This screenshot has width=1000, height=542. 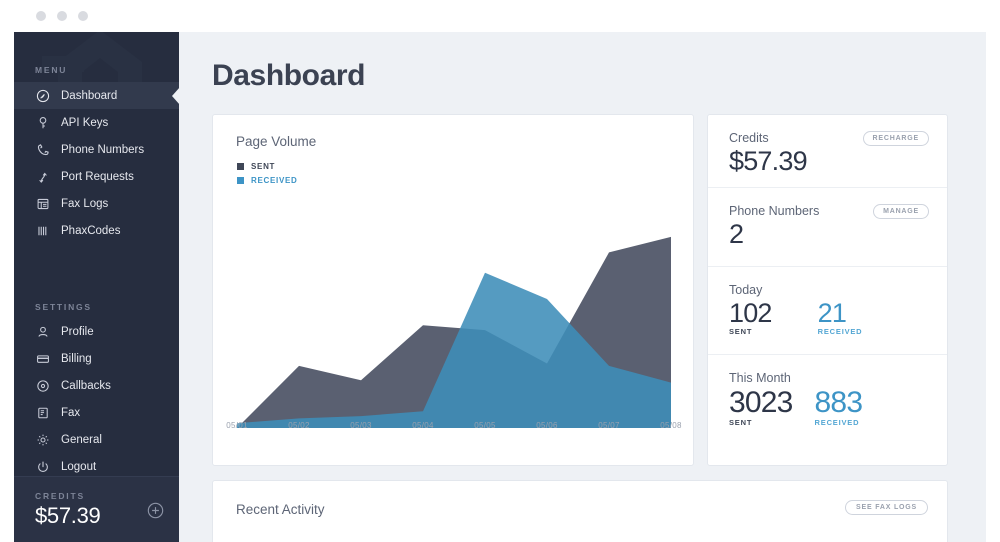 What do you see at coordinates (83, 16) in the screenshot?
I see `maximize-icon` at bounding box center [83, 16].